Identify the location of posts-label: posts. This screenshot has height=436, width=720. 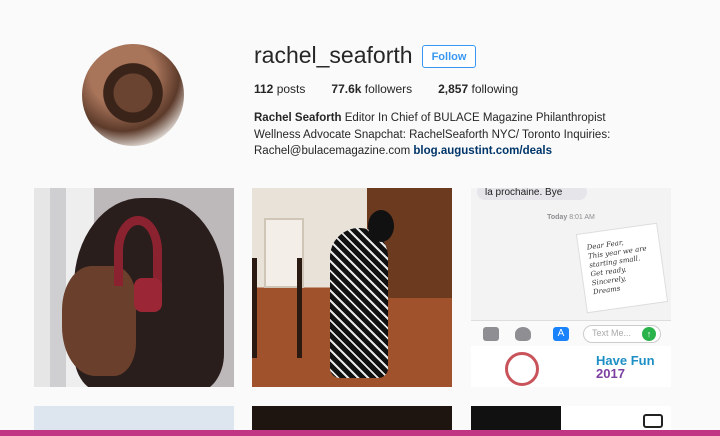
(291, 89).